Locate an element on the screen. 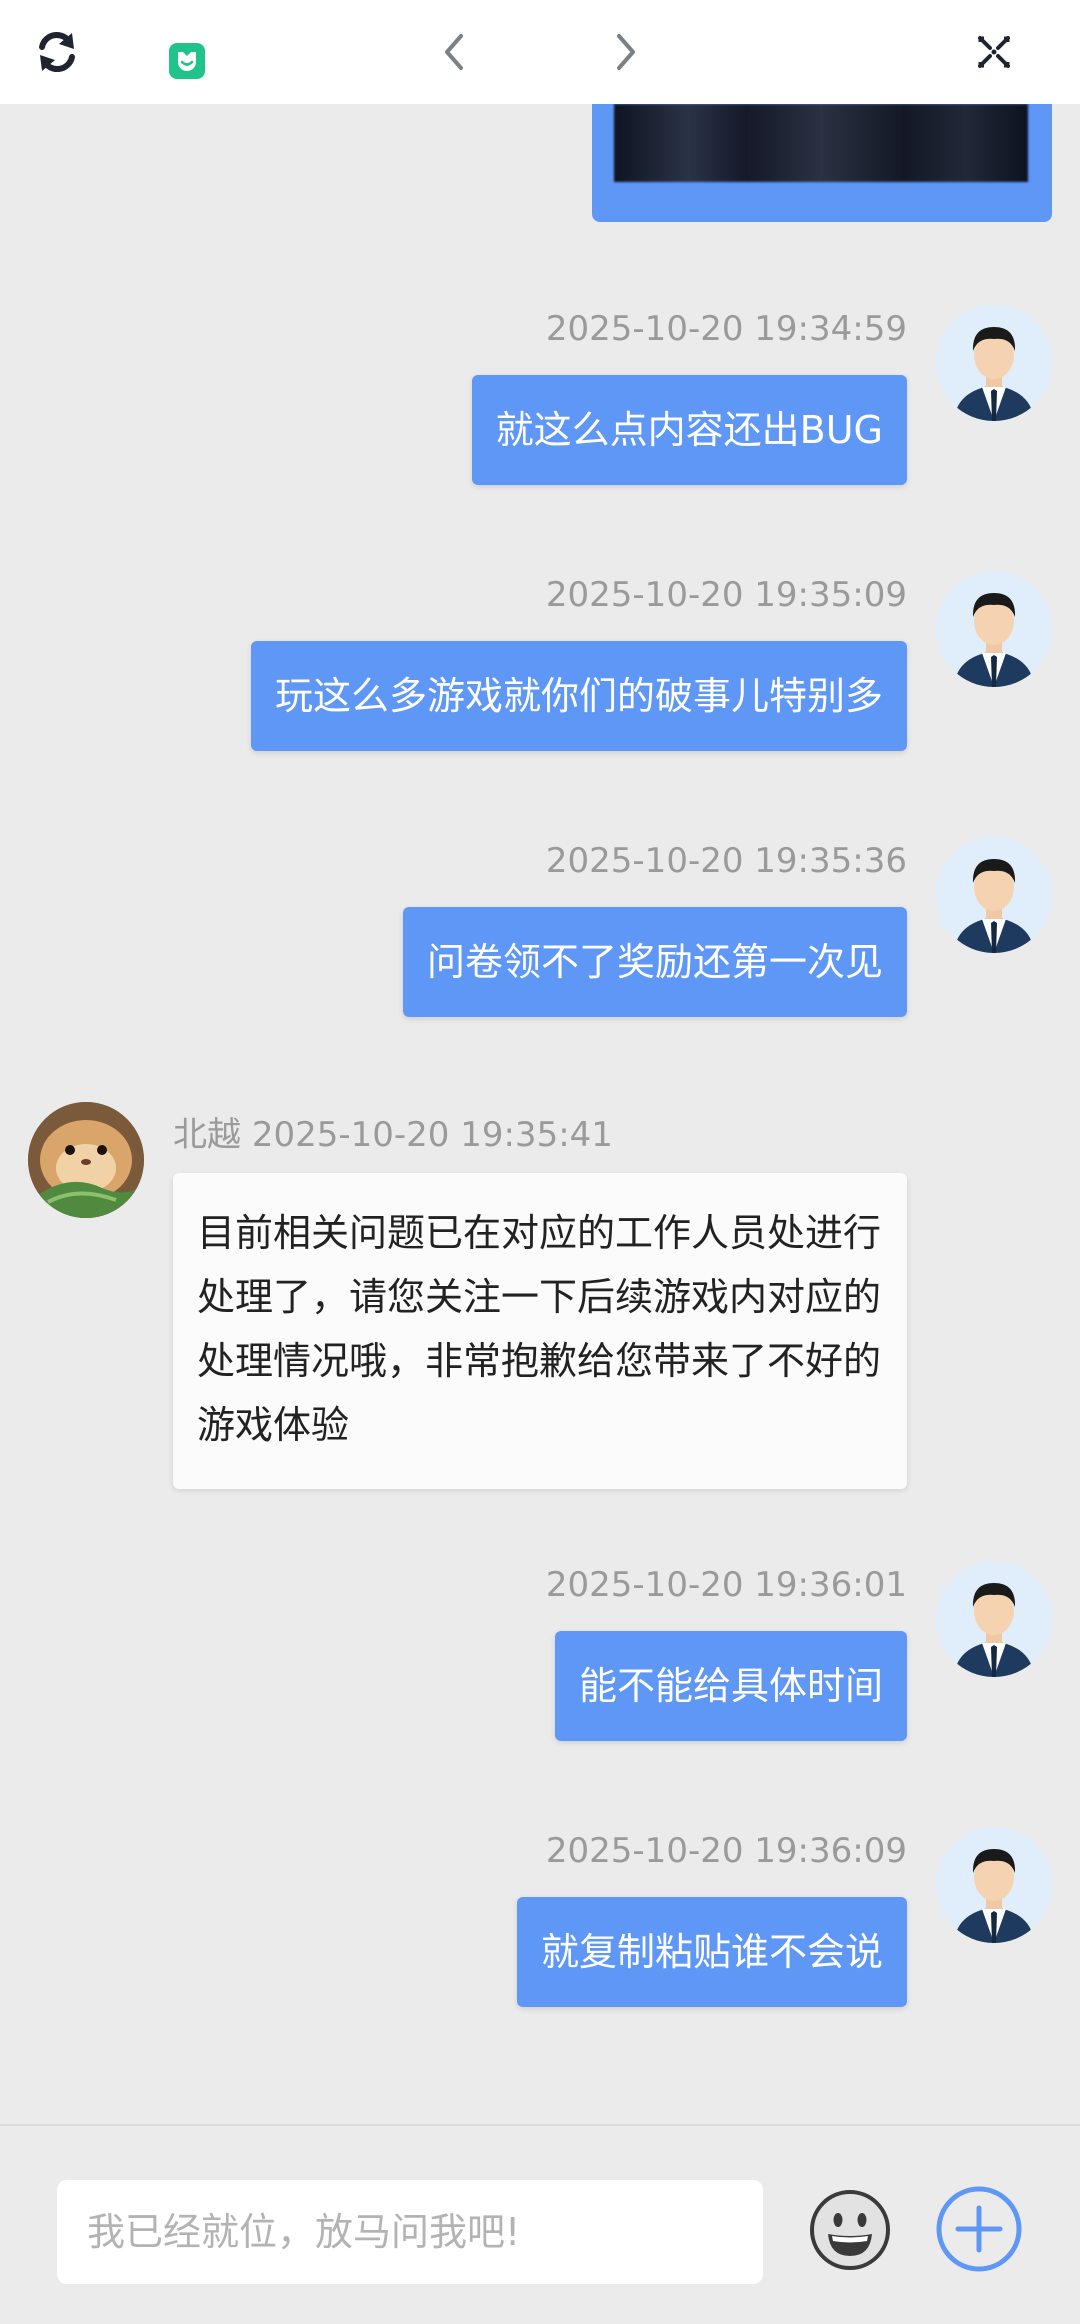 Image resolution: width=1080 pixels, height=2324 pixels. user-message-bubble: 就复制粘贴谁不会说 is located at coordinates (711, 1952).